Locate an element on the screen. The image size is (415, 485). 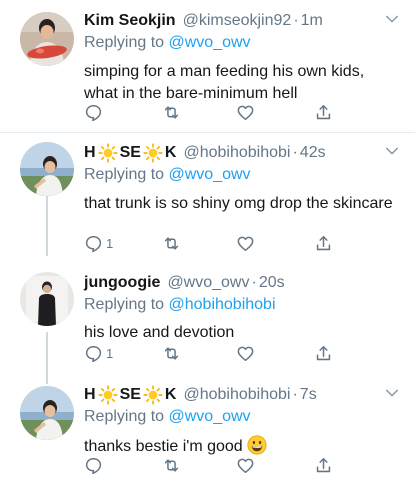
user-handle: @kimseokjin92 is located at coordinates (237, 21).